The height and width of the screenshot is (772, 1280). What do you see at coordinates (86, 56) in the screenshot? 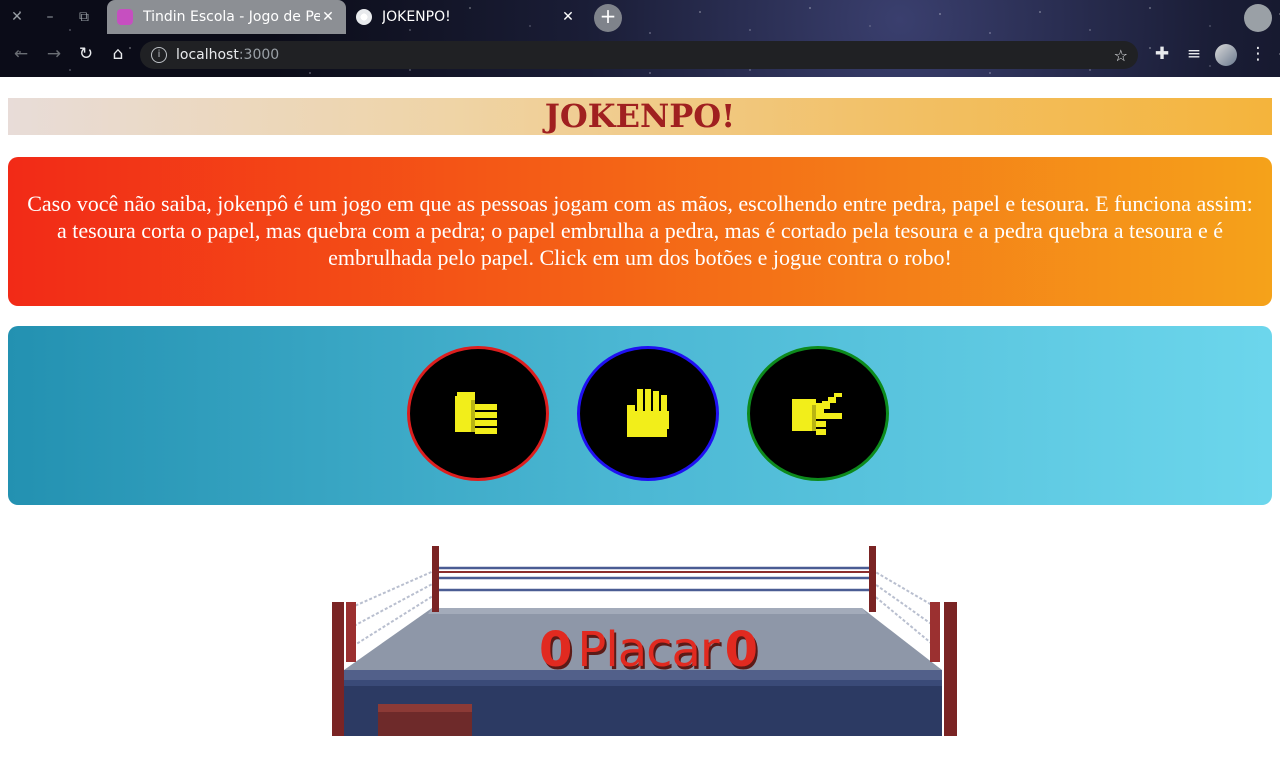
I see `reload-icon: ↻` at bounding box center [86, 56].